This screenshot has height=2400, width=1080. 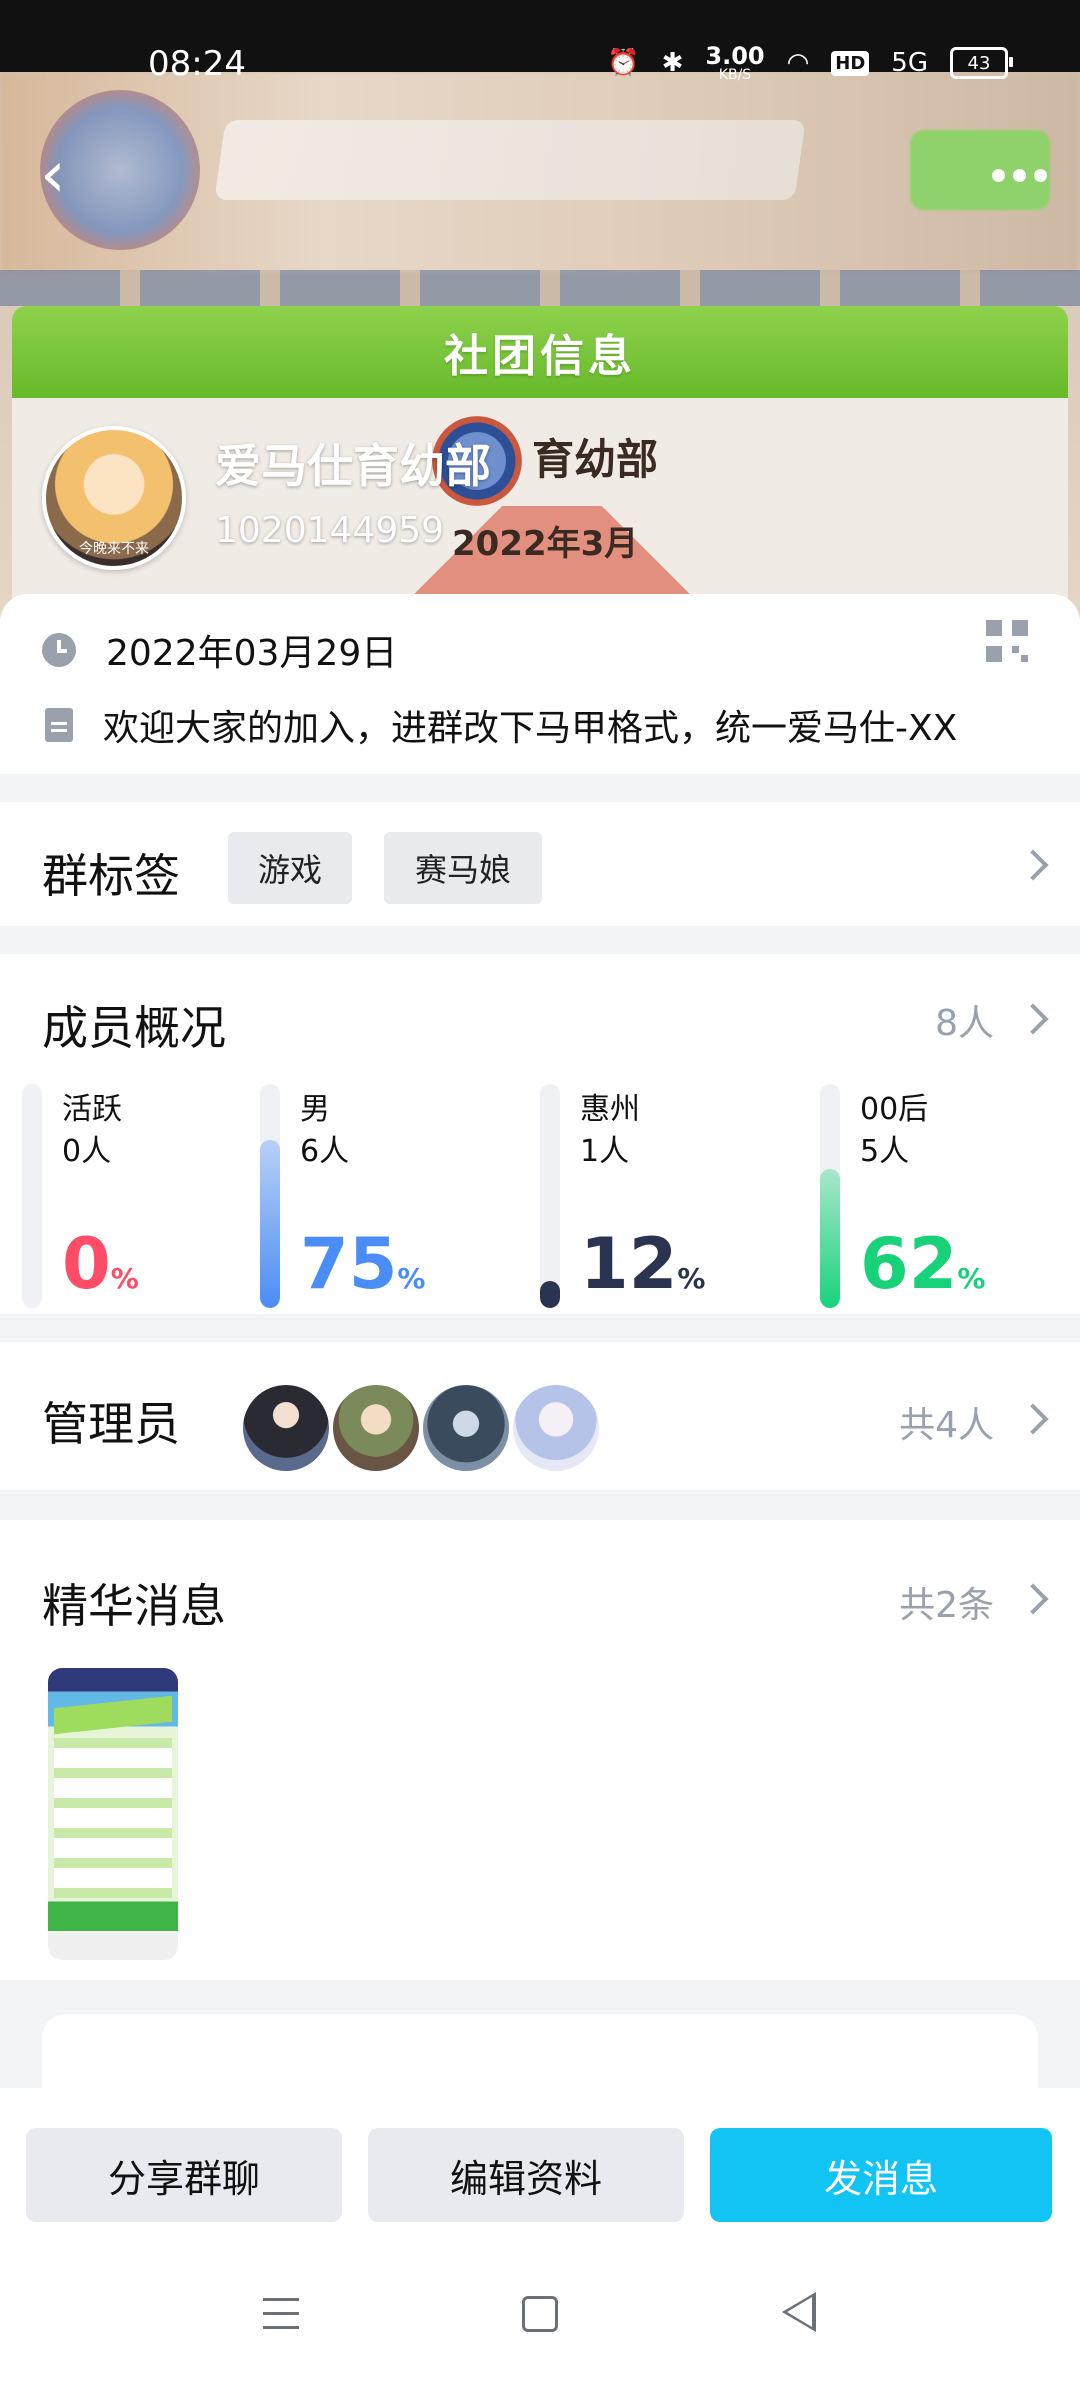 What do you see at coordinates (526, 2175) in the screenshot?
I see `edit-profile-button: 编辑资料` at bounding box center [526, 2175].